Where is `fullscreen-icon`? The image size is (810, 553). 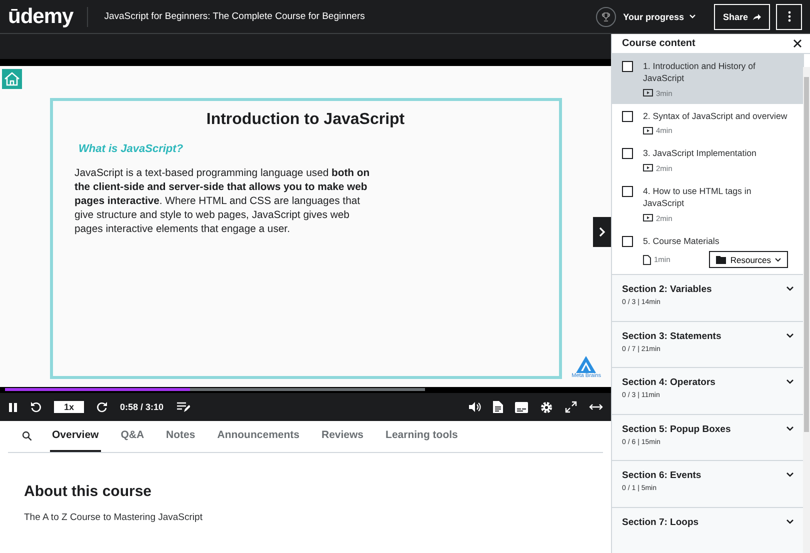
fullscreen-icon is located at coordinates (571, 407).